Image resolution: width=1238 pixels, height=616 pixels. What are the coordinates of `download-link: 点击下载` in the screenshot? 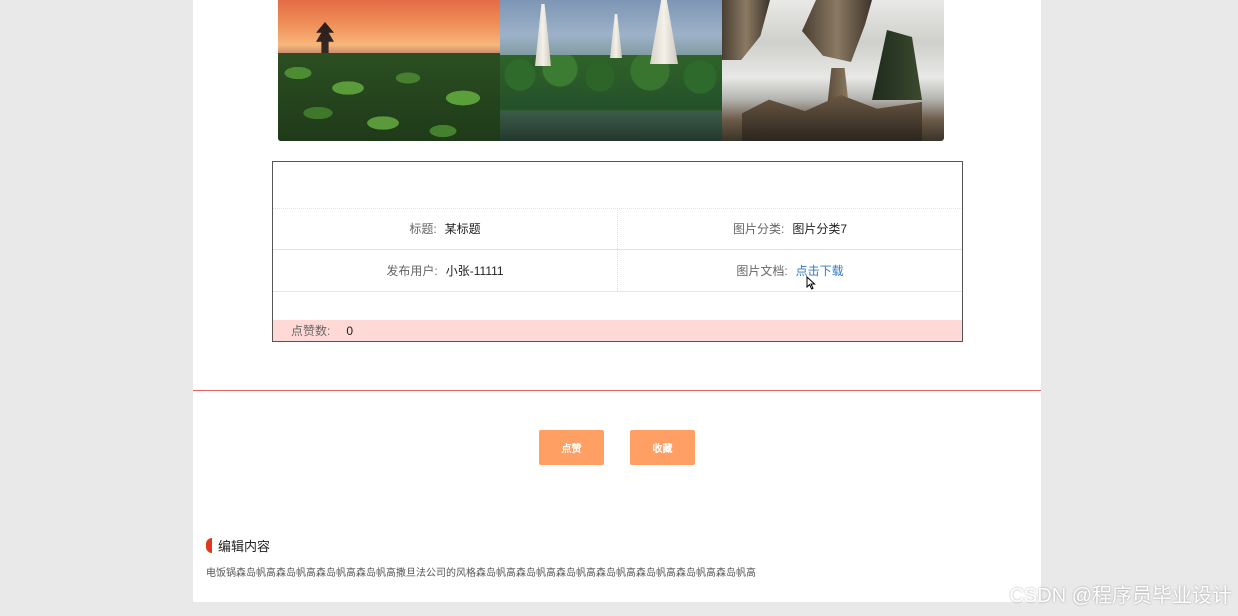 It's located at (820, 270).